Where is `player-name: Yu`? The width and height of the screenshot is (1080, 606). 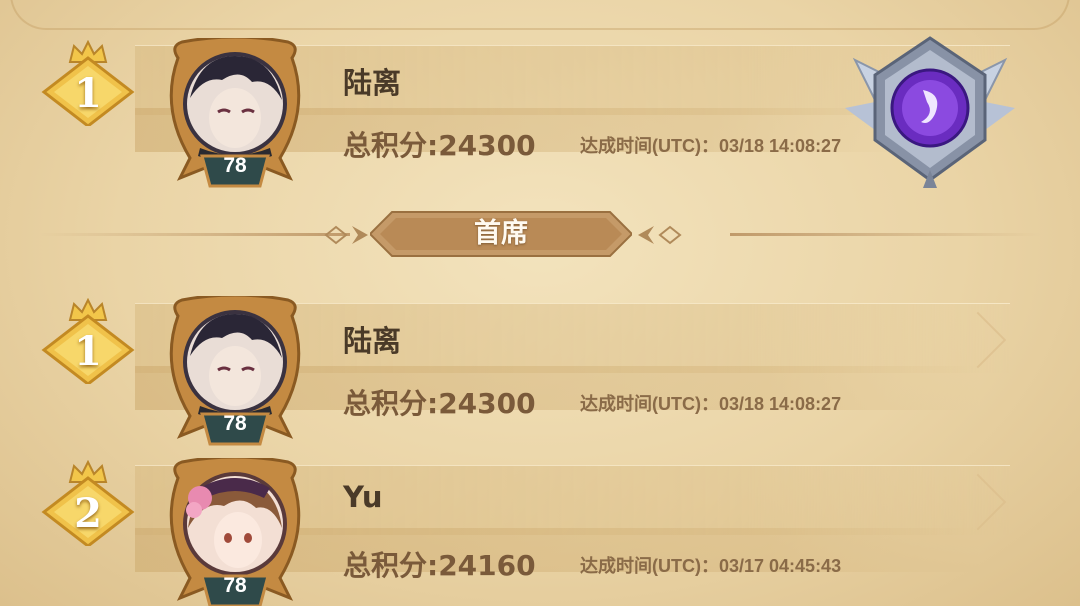 player-name: Yu is located at coordinates (363, 497).